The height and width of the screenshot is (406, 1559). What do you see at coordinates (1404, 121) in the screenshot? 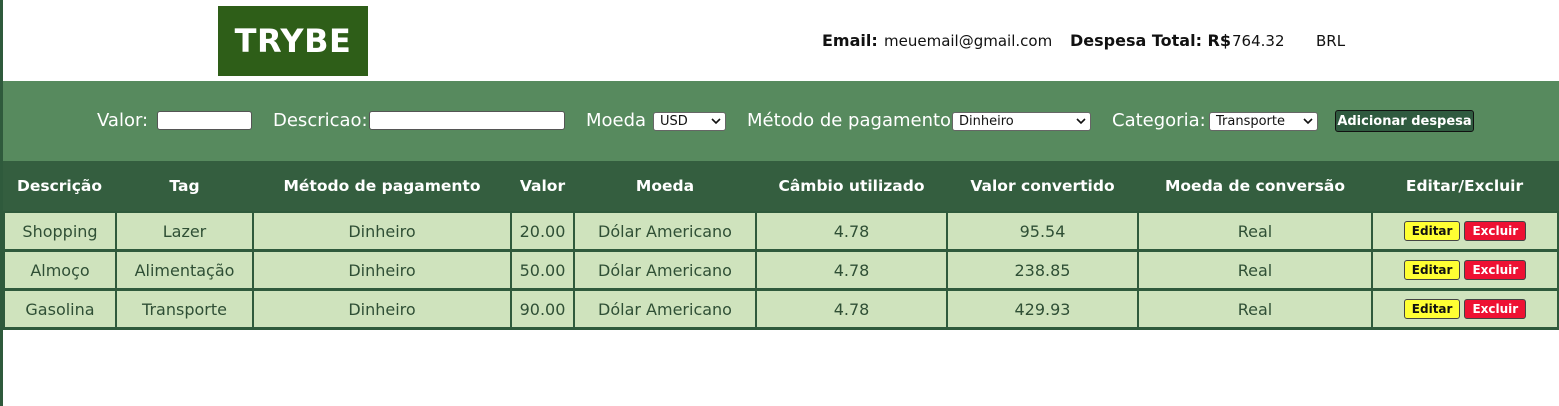
I see `add-expense-button: Adicionar despesa` at bounding box center [1404, 121].